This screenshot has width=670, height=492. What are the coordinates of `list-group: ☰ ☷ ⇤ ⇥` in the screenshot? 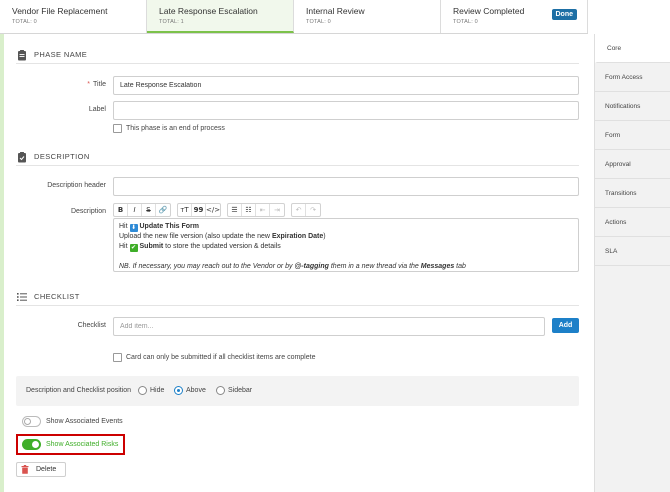 It's located at (256, 210).